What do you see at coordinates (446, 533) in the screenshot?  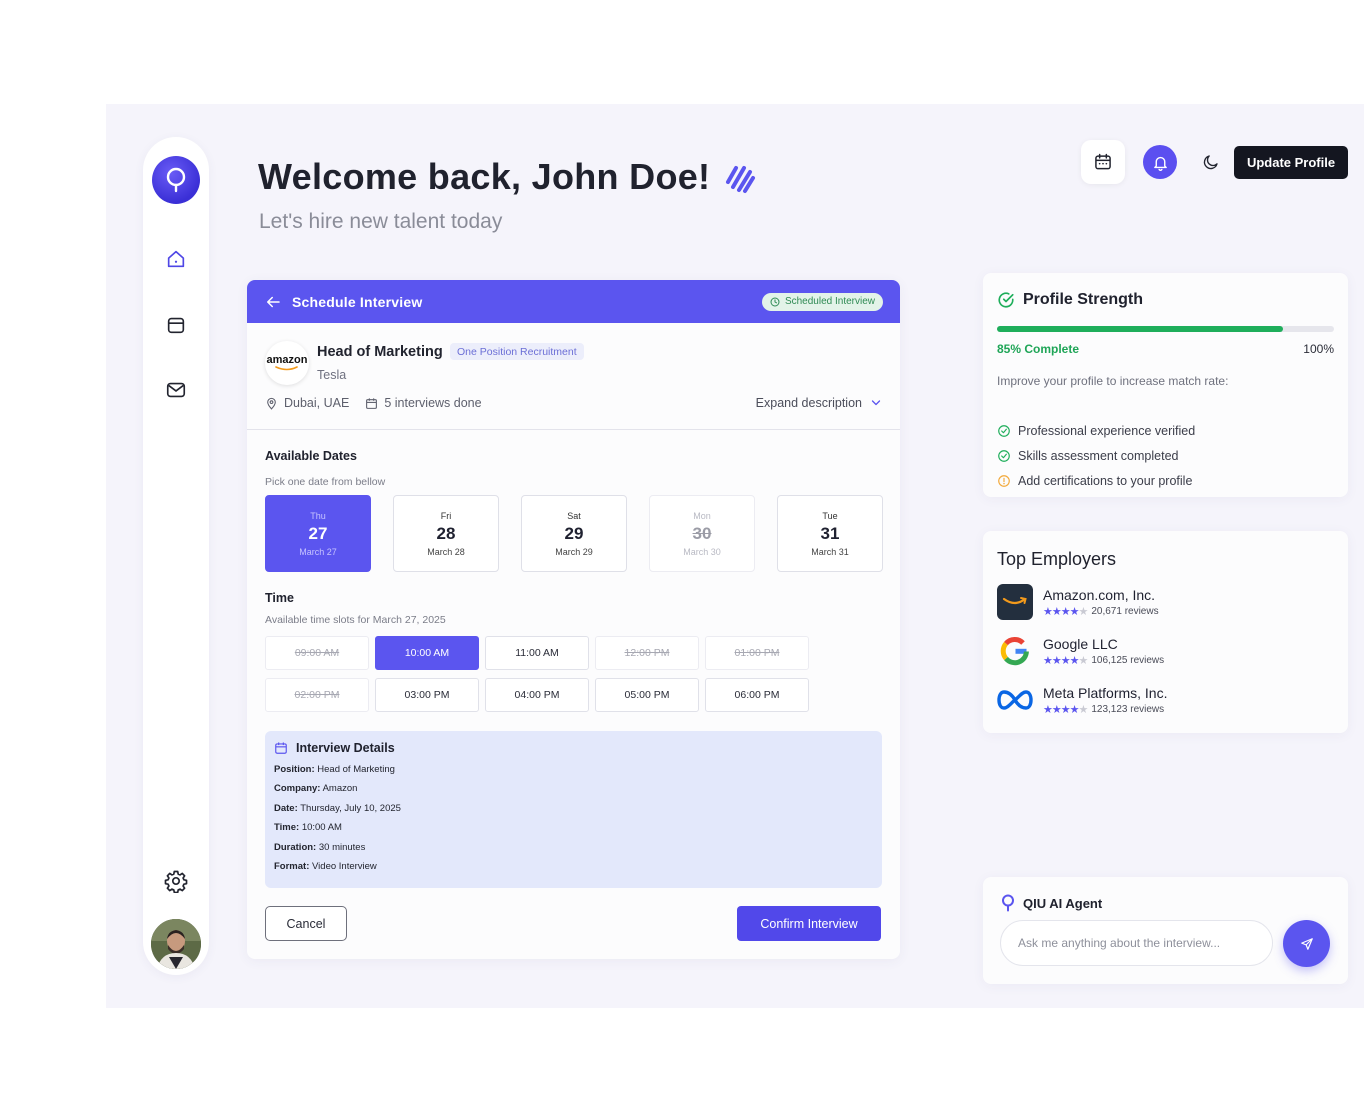 I see `date-option: Fri 28 March 28` at bounding box center [446, 533].